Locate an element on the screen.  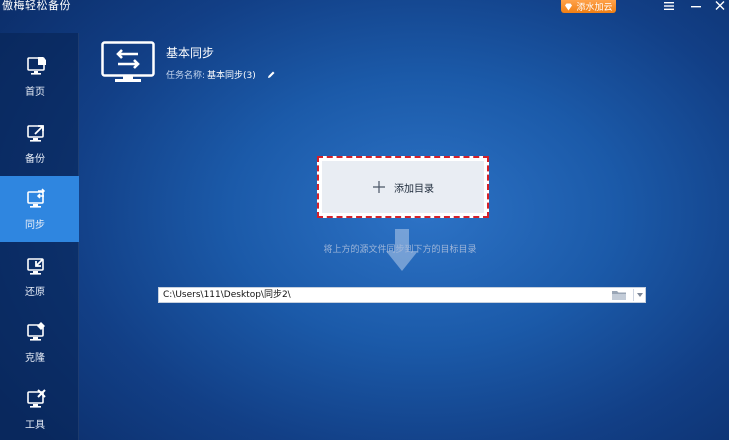
task-name-row: 任务名称: 基本同步(3) is located at coordinates (221, 74).